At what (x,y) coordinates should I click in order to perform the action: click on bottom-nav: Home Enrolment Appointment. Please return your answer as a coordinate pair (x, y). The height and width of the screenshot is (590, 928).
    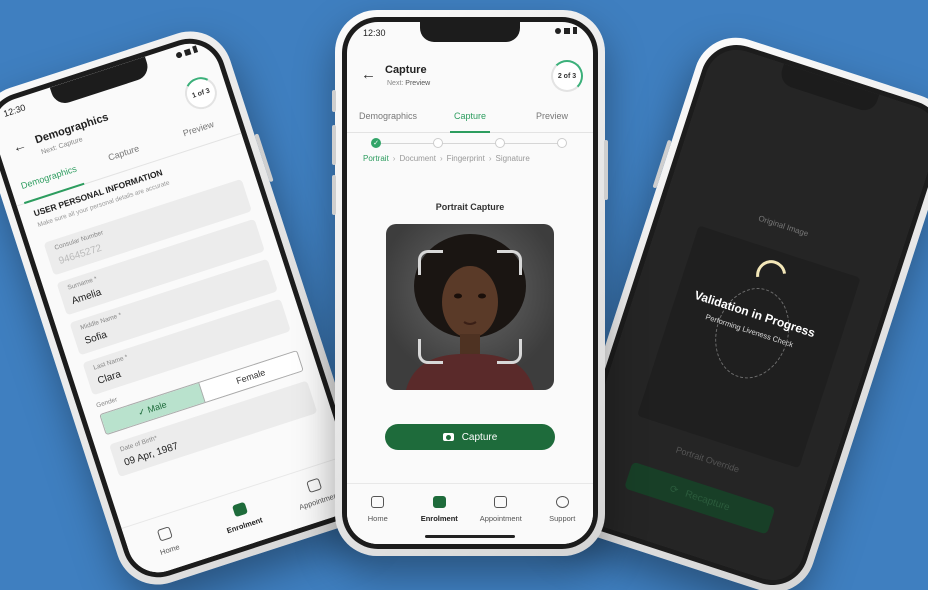
    Looking at the image, I should click on (242, 518).